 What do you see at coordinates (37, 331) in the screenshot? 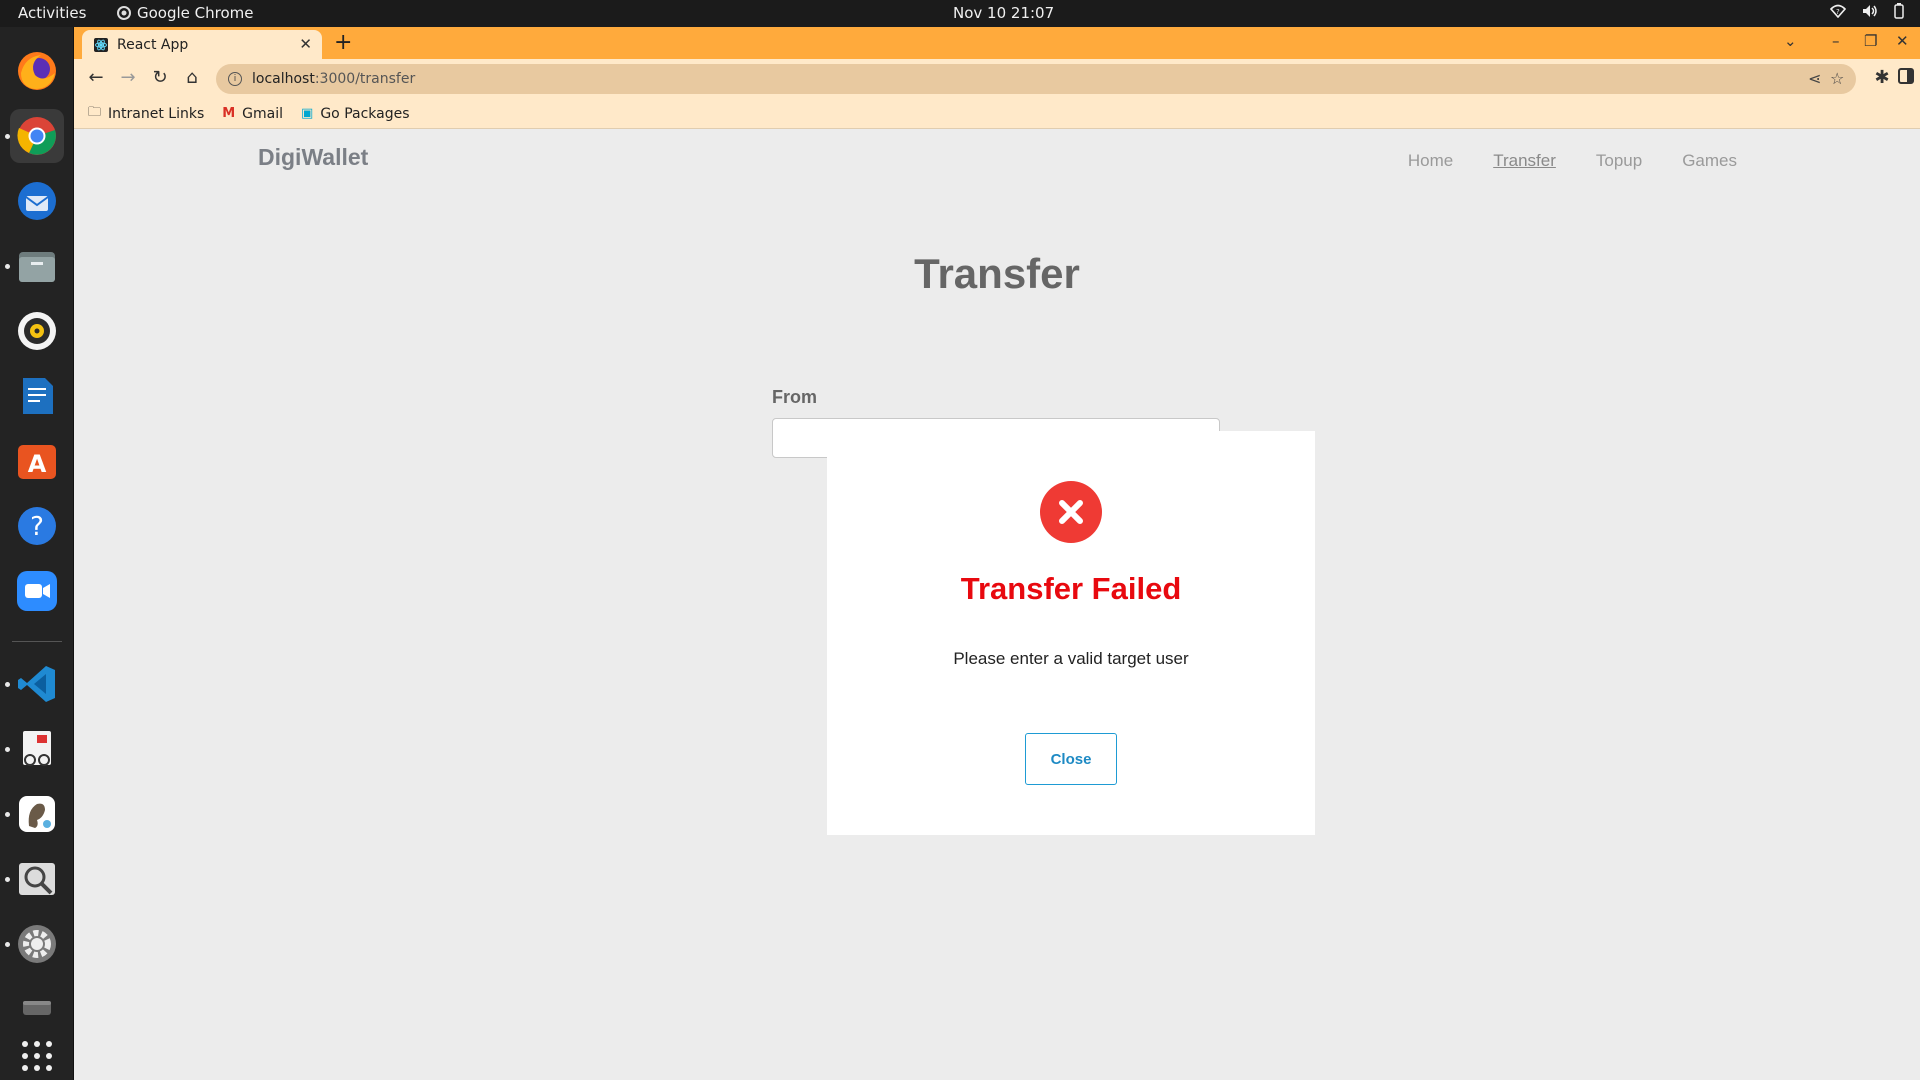
I see `rhythmbox-icon` at bounding box center [37, 331].